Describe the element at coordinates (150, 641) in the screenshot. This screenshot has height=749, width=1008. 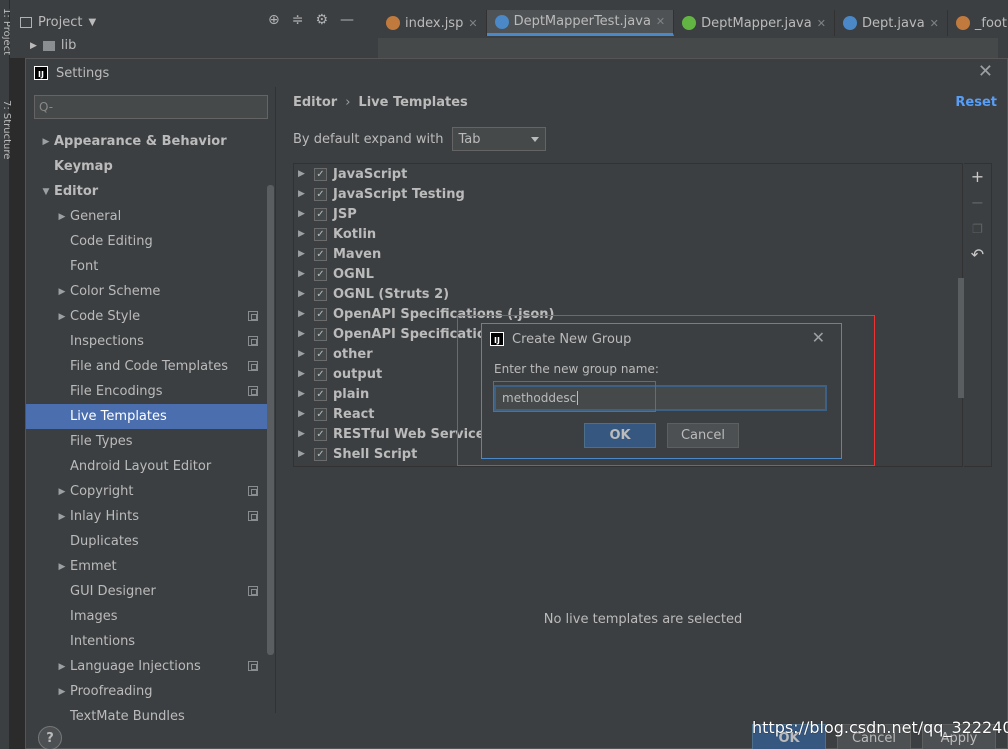
I see `sidebar-item: Intentions` at that location.